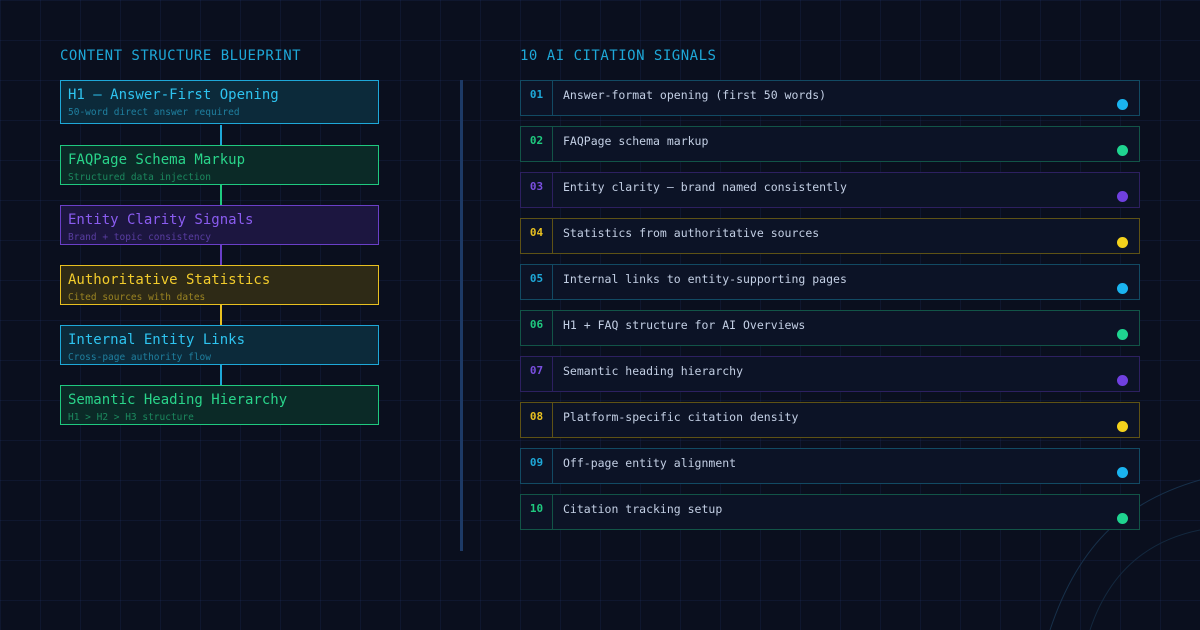 The height and width of the screenshot is (630, 1200). Describe the element at coordinates (695, 95) in the screenshot. I see `signal-text: Answer-format opening (first 50 words)` at that location.